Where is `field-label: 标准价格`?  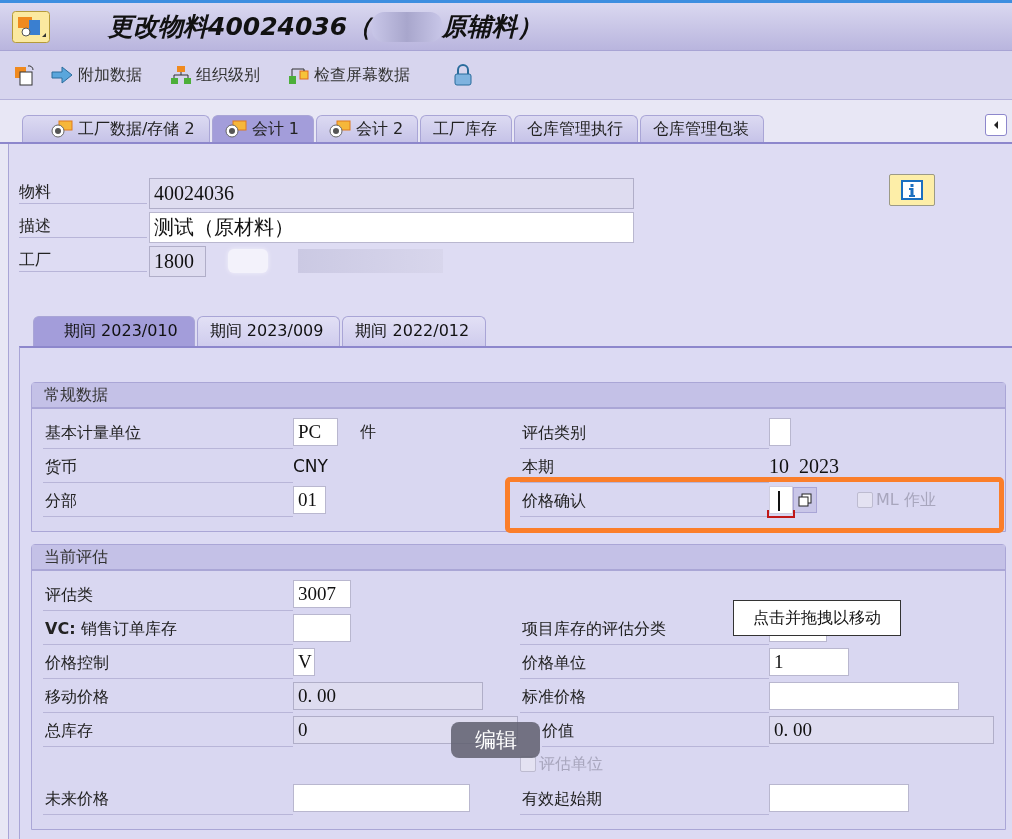
field-label: 标准价格 is located at coordinates (644, 697).